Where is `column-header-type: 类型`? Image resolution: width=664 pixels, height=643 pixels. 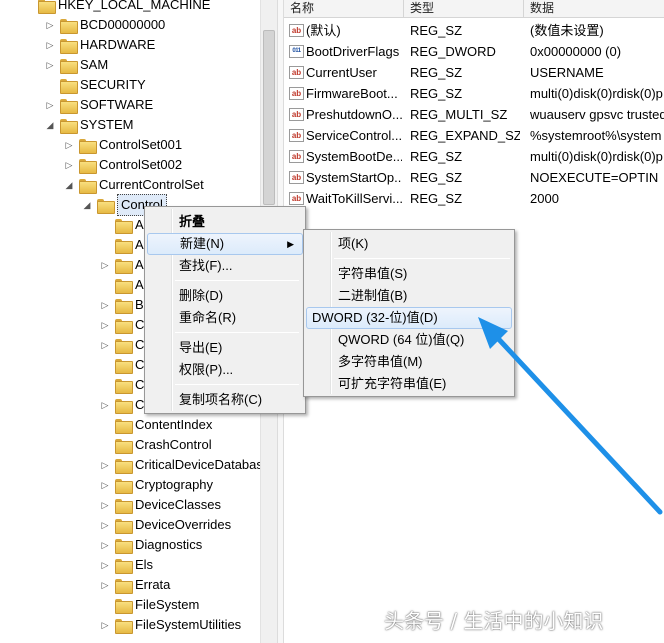
column-header-type: 类型 is located at coordinates (464, 9).